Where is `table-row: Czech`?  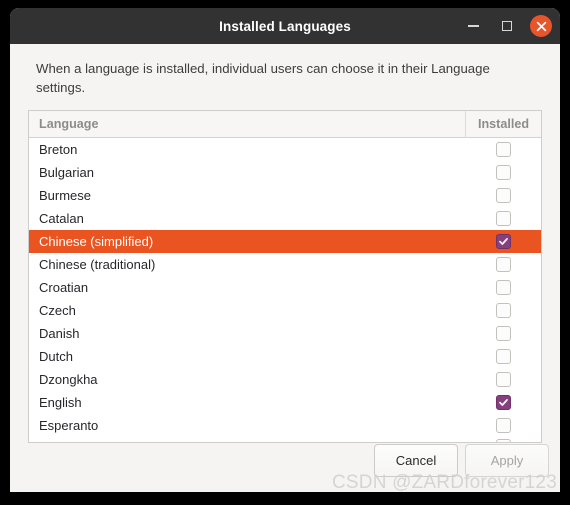 table-row: Czech is located at coordinates (285, 310).